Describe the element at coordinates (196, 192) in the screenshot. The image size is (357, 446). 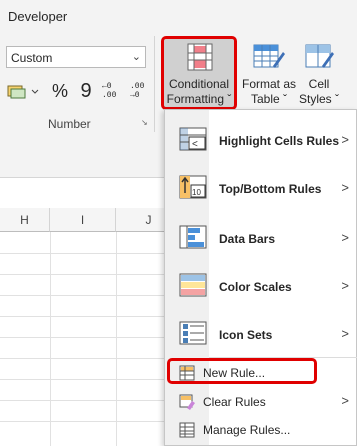
I see `svg-text: 10` at that location.